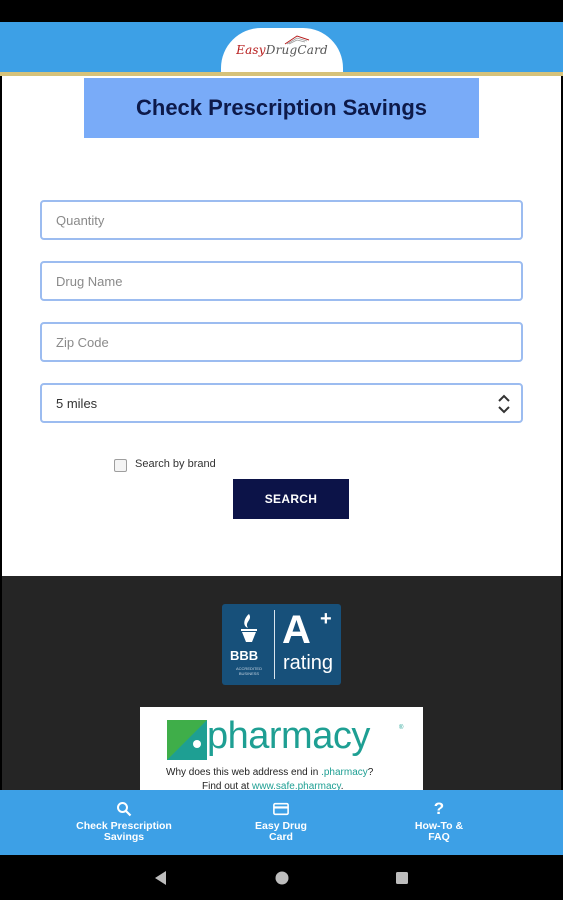 This screenshot has height=900, width=563. What do you see at coordinates (308, 663) in the screenshot?
I see `bbb-rating-word: rating` at bounding box center [308, 663].